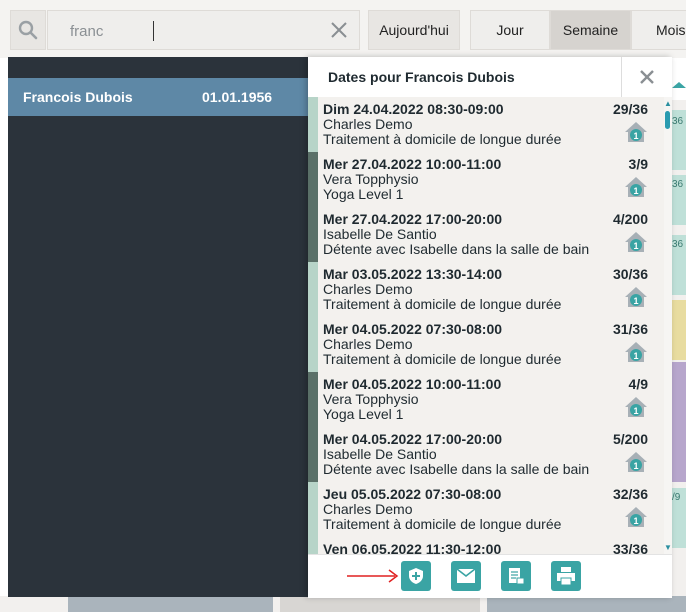 Image resolution: width=686 pixels, height=612 pixels. What do you see at coordinates (490, 576) in the screenshot?
I see `popover-footer` at bounding box center [490, 576].